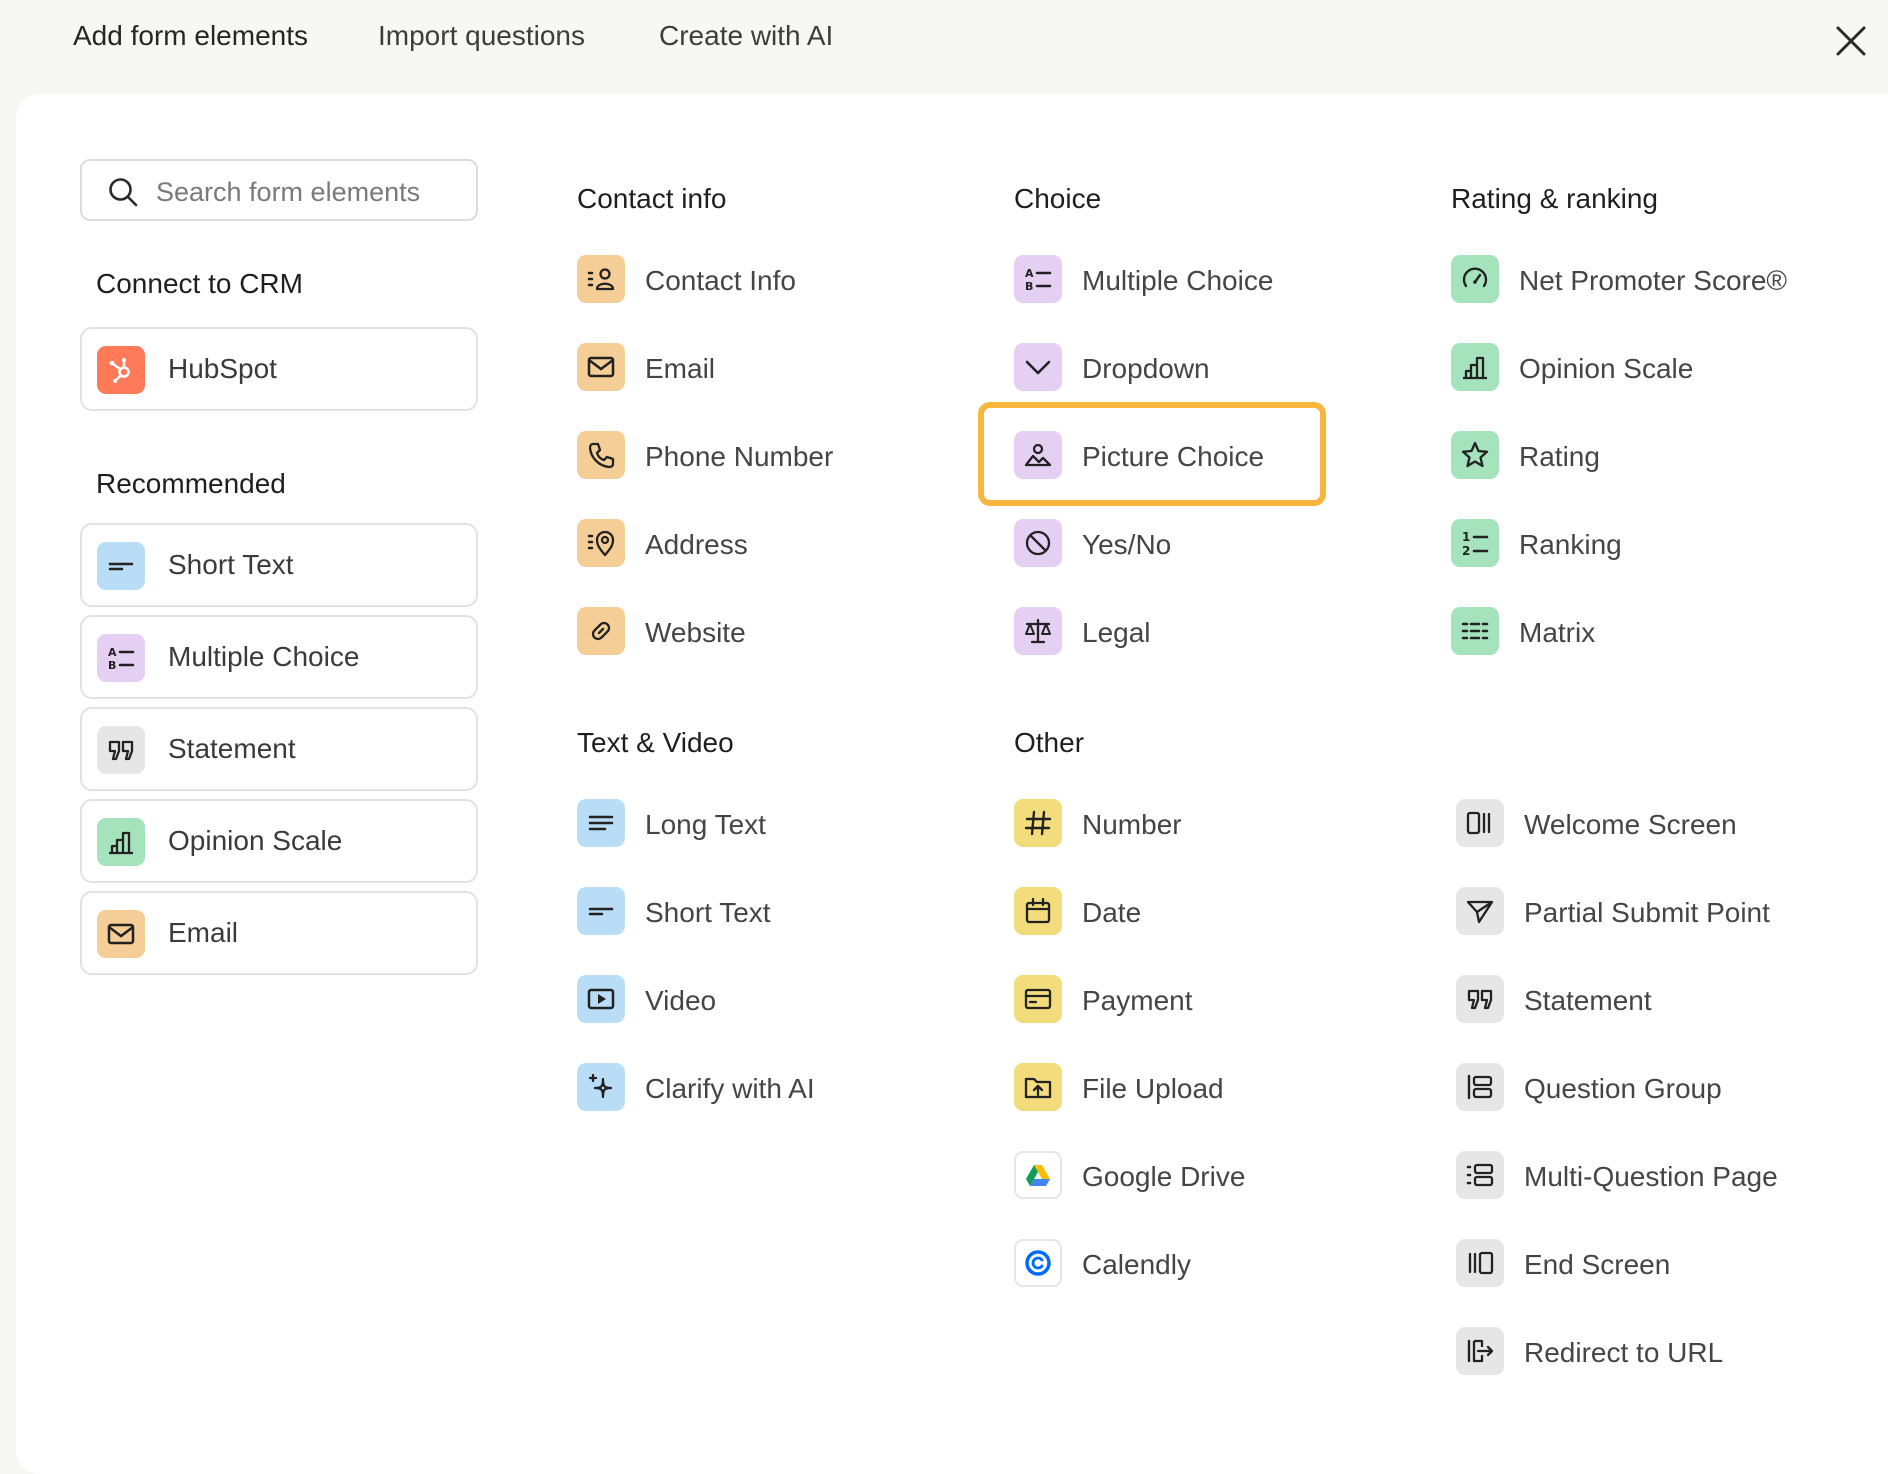 The height and width of the screenshot is (1474, 1888). What do you see at coordinates (1214, 824) in the screenshot?
I see `element-number: Number` at bounding box center [1214, 824].